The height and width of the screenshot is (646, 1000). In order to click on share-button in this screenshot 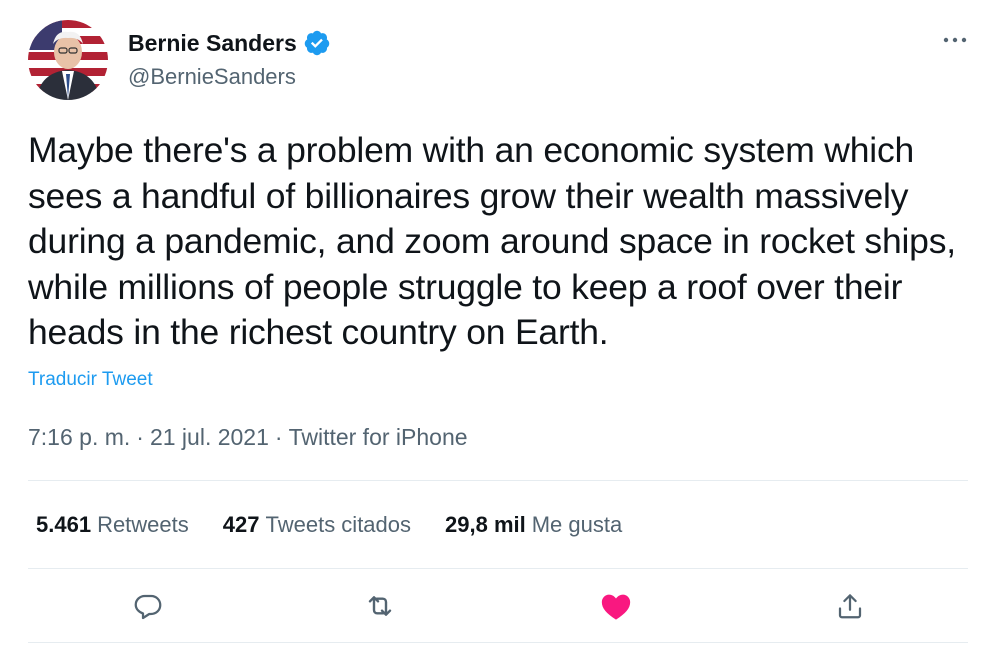, I will do `click(850, 606)`.